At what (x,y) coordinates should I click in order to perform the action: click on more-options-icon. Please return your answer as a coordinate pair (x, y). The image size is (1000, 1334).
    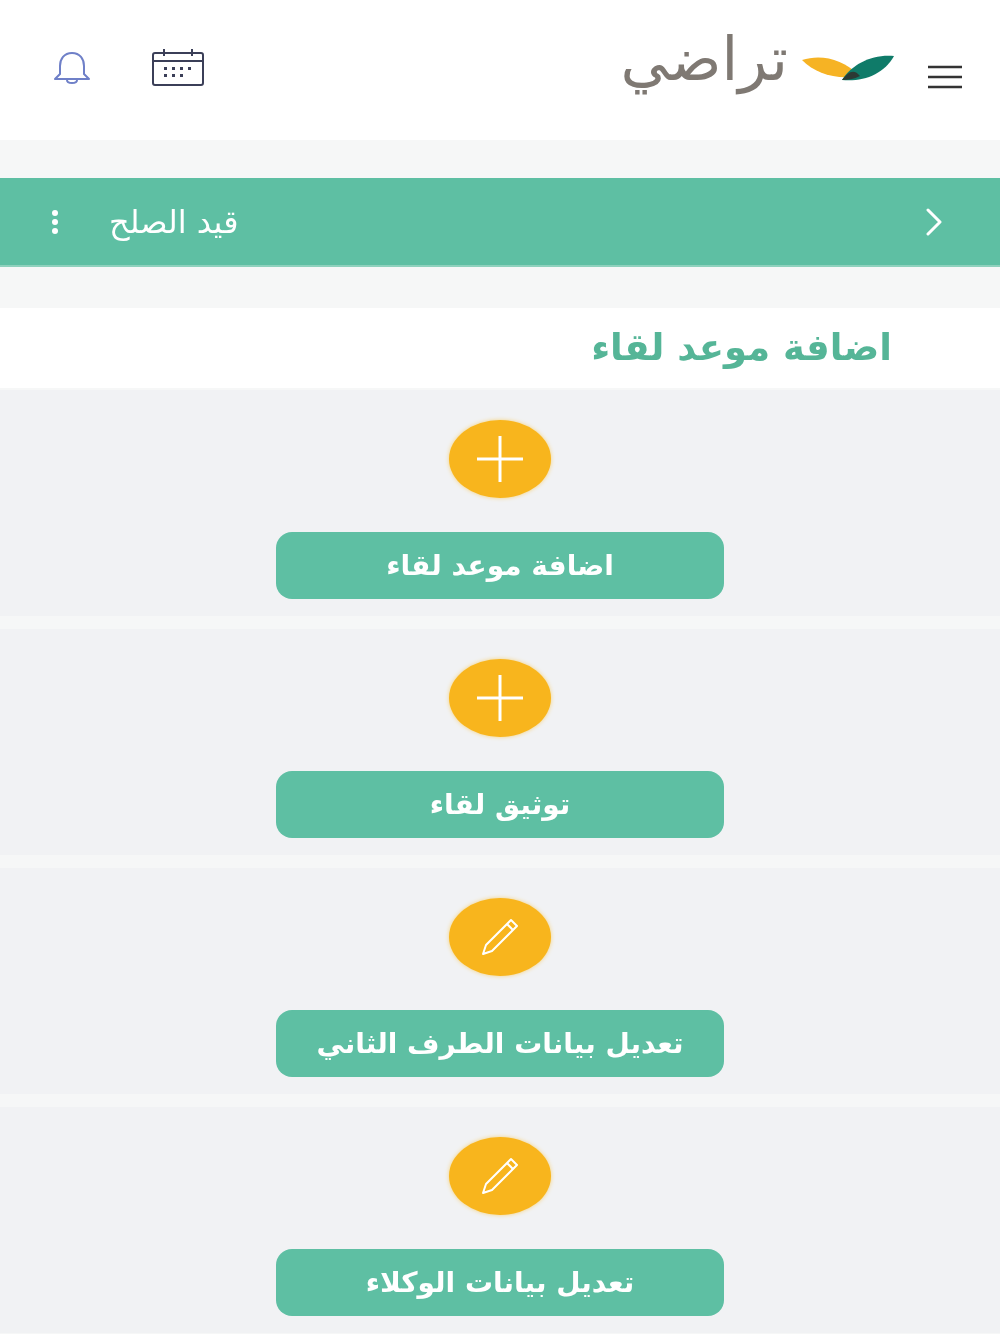
    Looking at the image, I should click on (55, 221).